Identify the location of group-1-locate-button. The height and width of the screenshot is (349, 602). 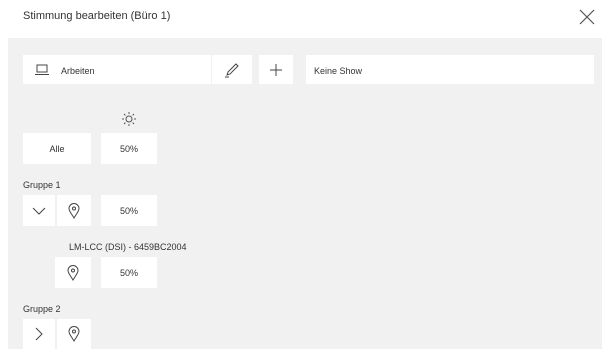
(74, 210).